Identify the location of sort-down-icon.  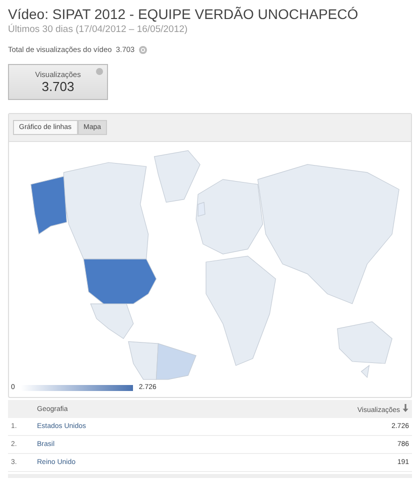
(405, 408).